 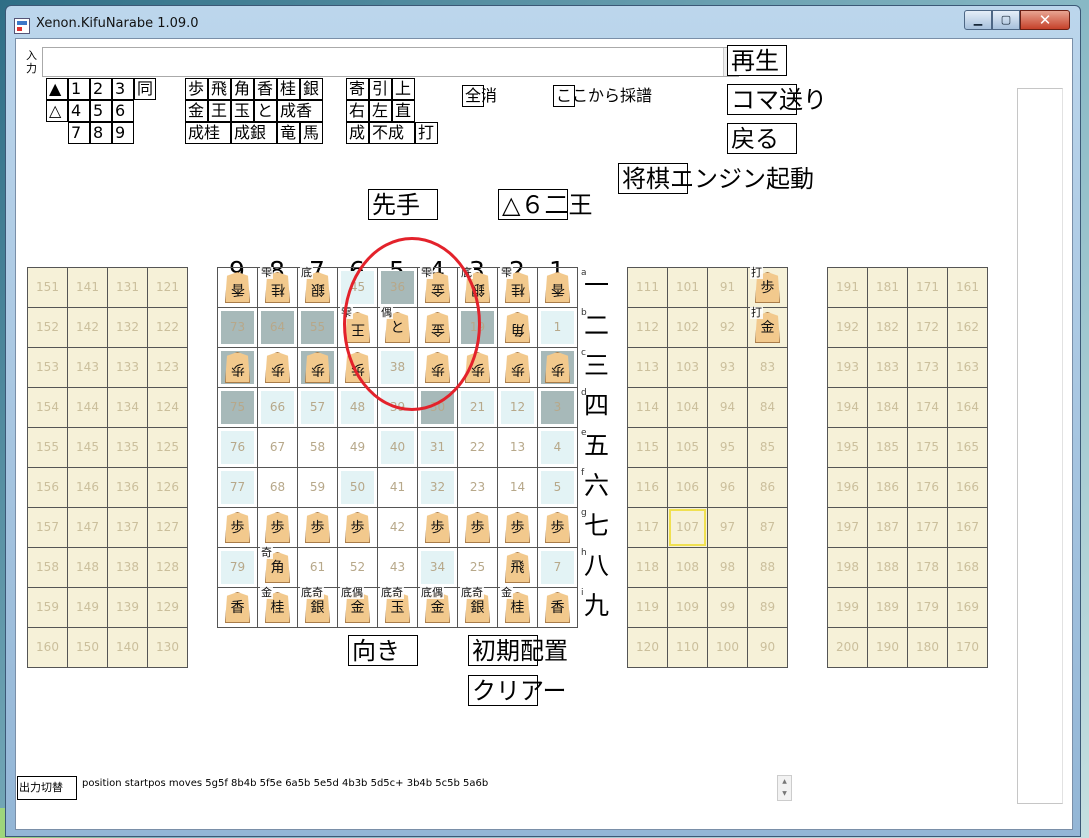 What do you see at coordinates (768, 327) in the screenshot?
I see `komadai_mid-square: 金打` at bounding box center [768, 327].